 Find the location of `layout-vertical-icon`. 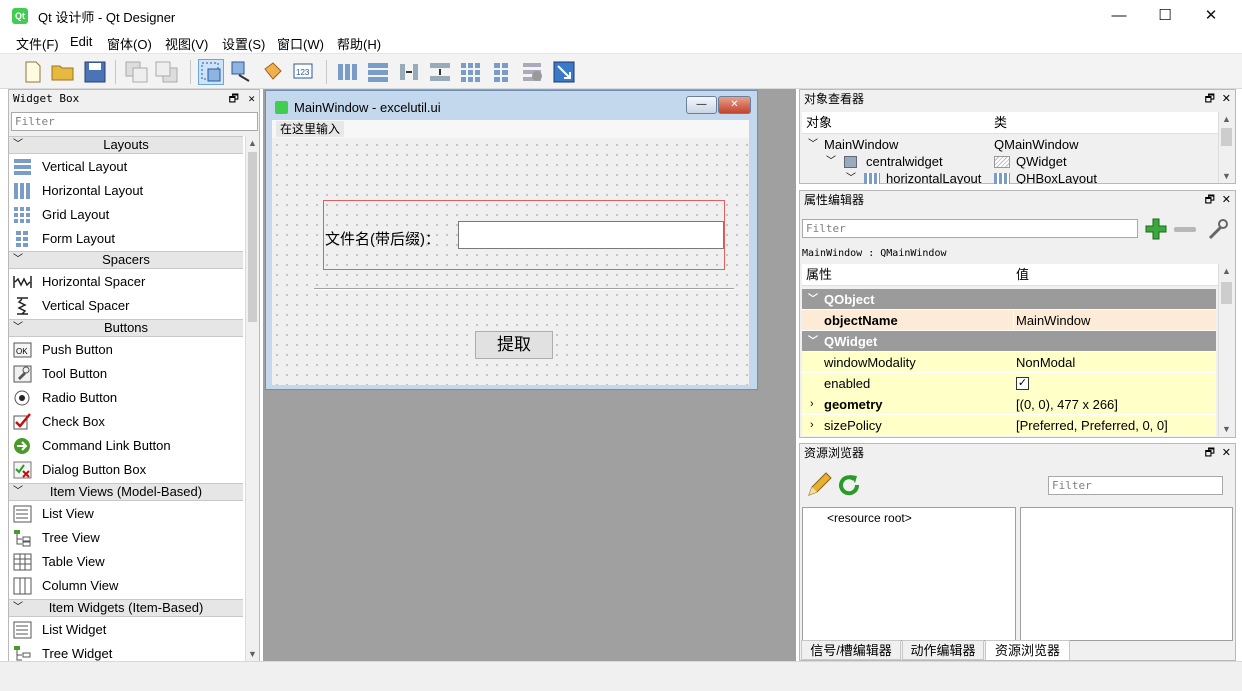

layout-vertical-icon is located at coordinates (378, 72).